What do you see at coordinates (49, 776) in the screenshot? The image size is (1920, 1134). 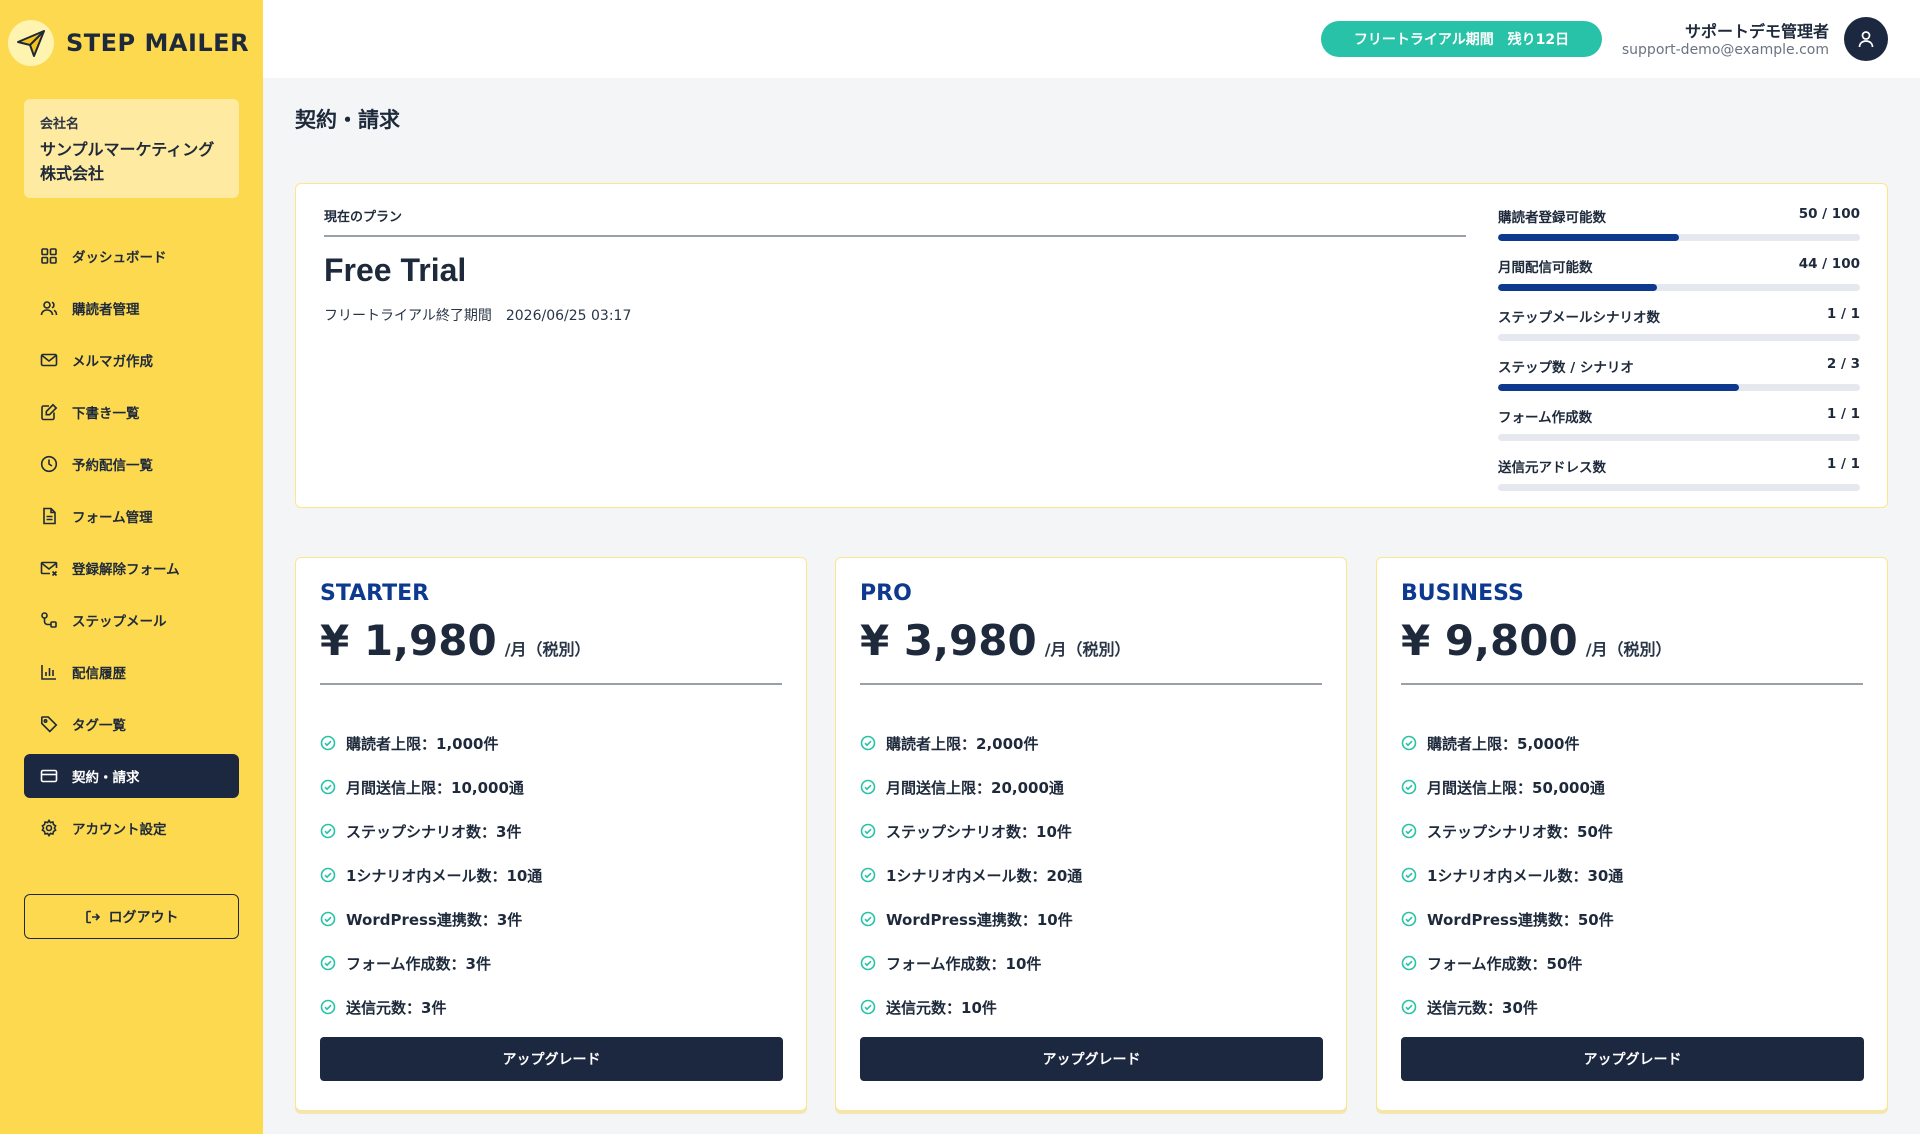 I see `credit-card-icon` at bounding box center [49, 776].